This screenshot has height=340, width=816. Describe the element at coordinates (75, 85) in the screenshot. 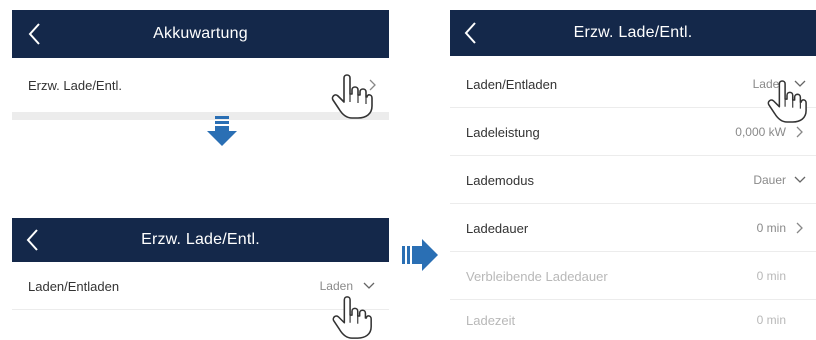

I see `list-item-label: Erzw. Lade/Entl.` at that location.